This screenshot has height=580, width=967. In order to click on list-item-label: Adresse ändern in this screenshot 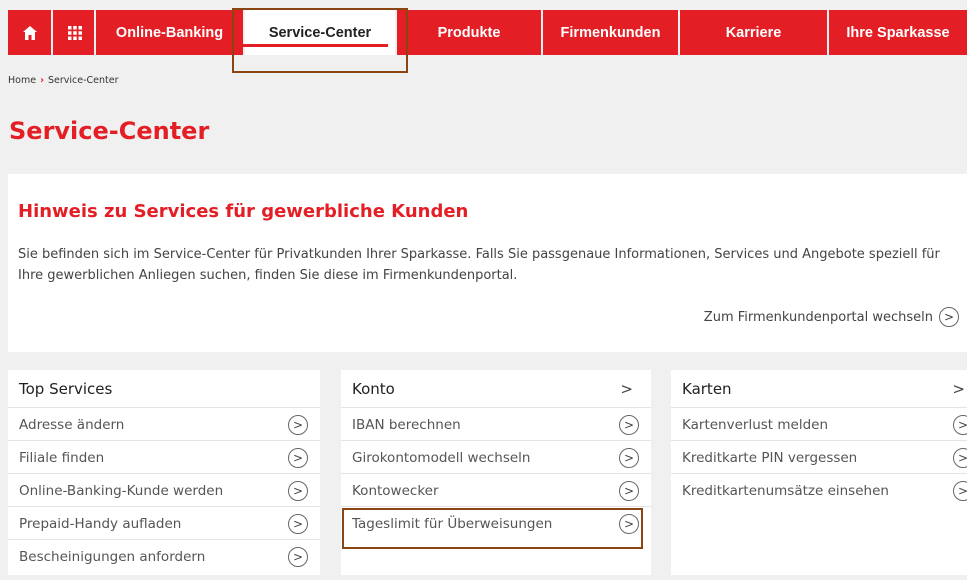, I will do `click(72, 424)`.